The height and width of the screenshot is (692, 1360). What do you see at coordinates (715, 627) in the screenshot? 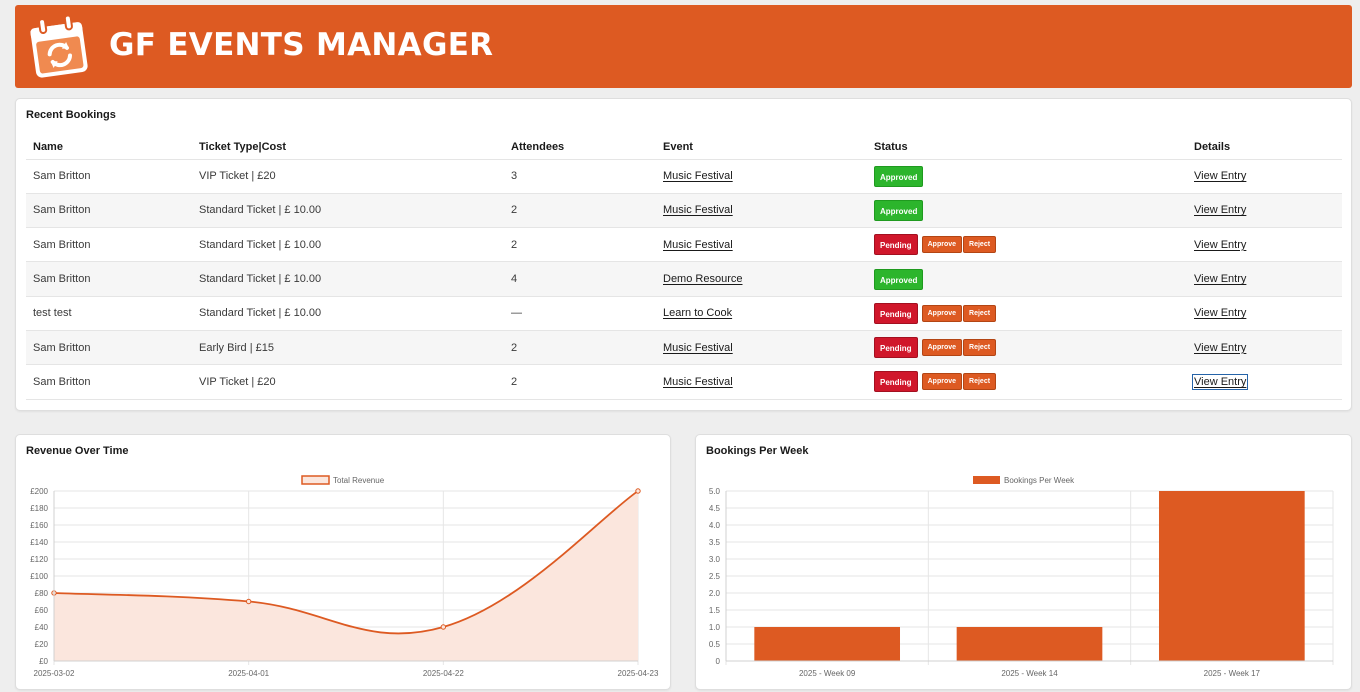
I see `y-tick-label: 1.0` at bounding box center [715, 627].